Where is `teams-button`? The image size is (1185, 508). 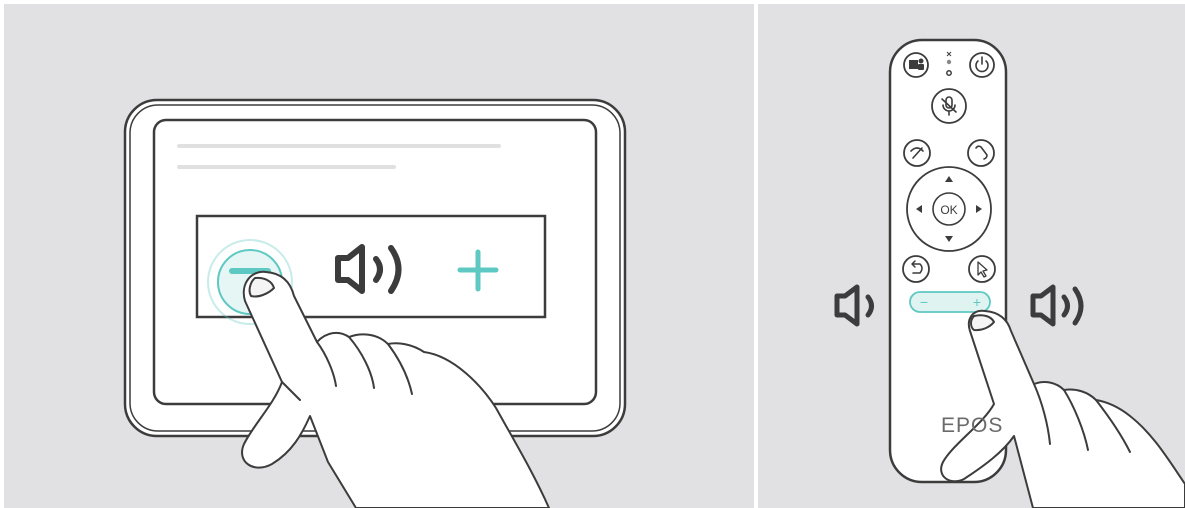
teams-button is located at coordinates (916, 65).